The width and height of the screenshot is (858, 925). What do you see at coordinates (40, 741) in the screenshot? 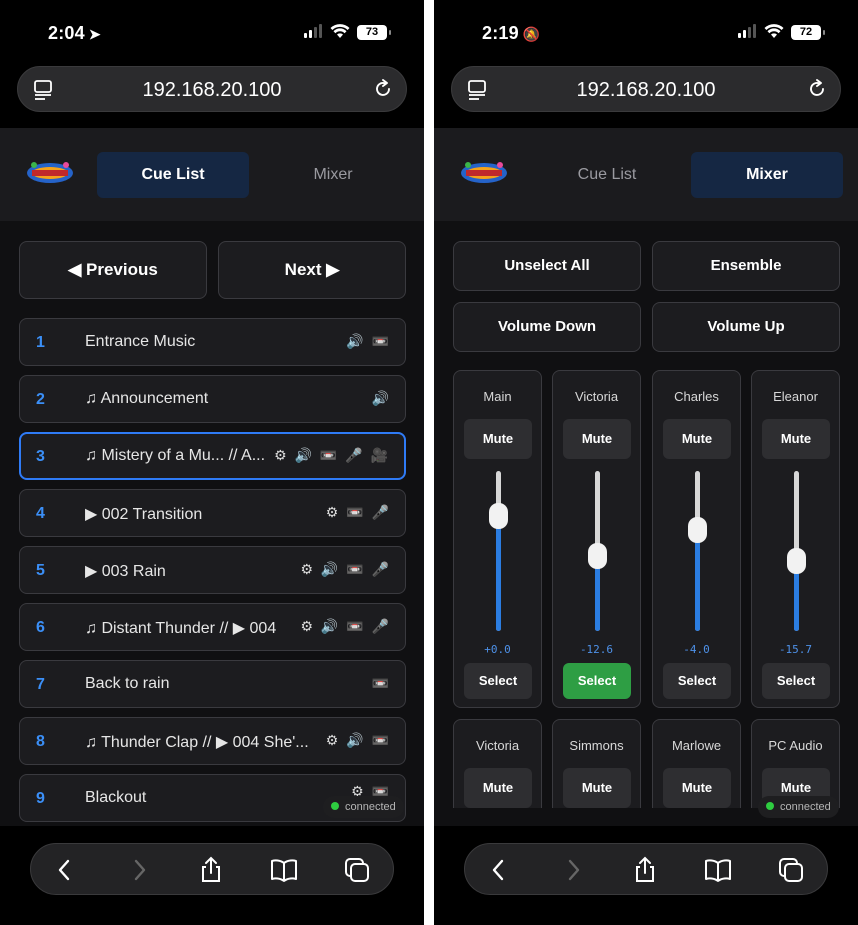
I see `cue-number: 8` at bounding box center [40, 741].